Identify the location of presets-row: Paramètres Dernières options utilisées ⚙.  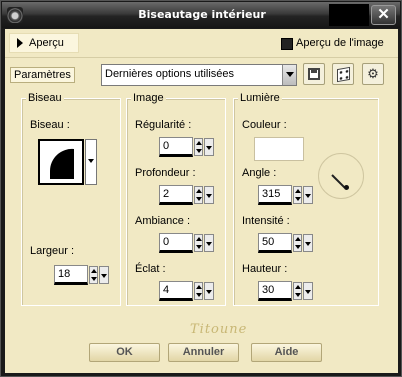
(201, 75).